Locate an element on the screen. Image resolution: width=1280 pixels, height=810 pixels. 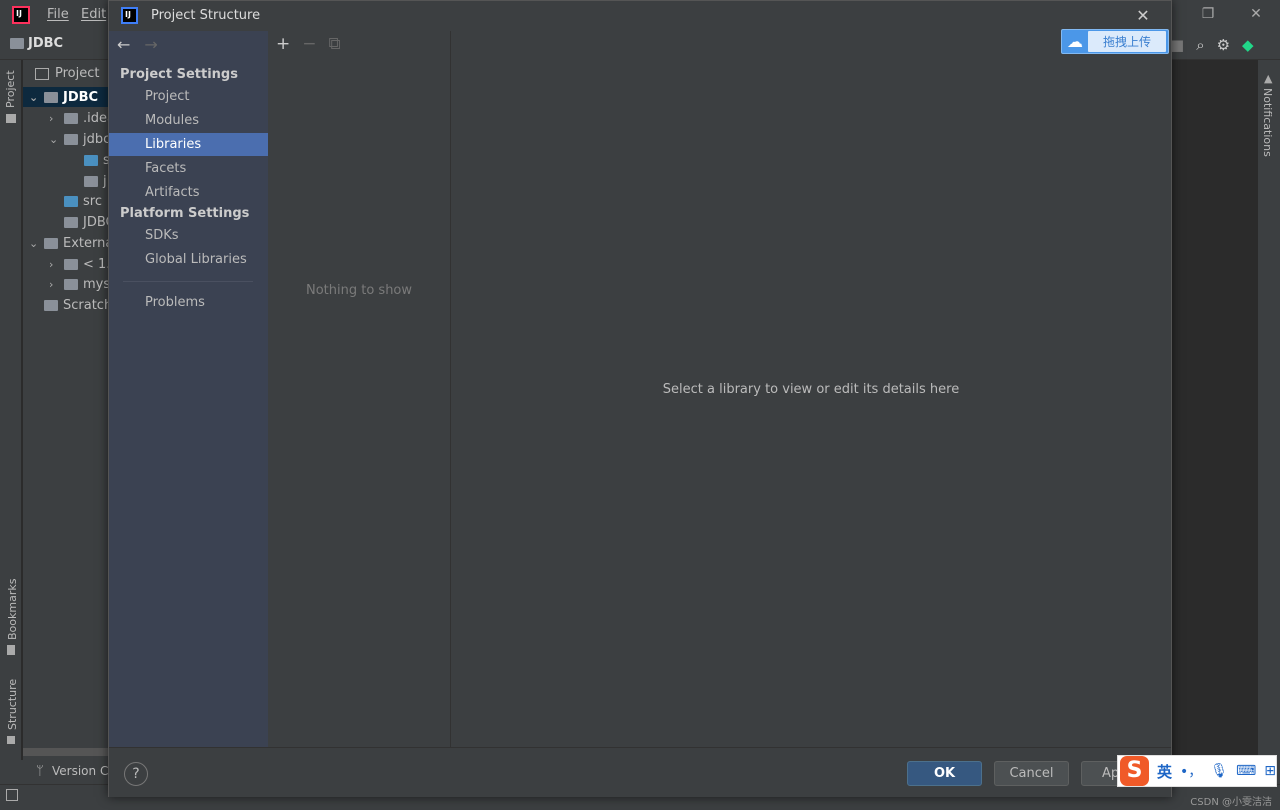
intellij-dialog-icon is located at coordinates (129, 15).